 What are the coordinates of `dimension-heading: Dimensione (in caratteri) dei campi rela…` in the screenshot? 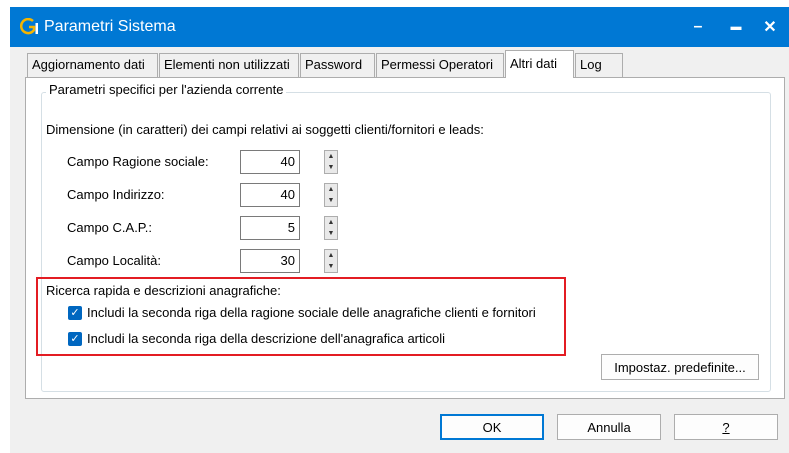 It's located at (265, 129).